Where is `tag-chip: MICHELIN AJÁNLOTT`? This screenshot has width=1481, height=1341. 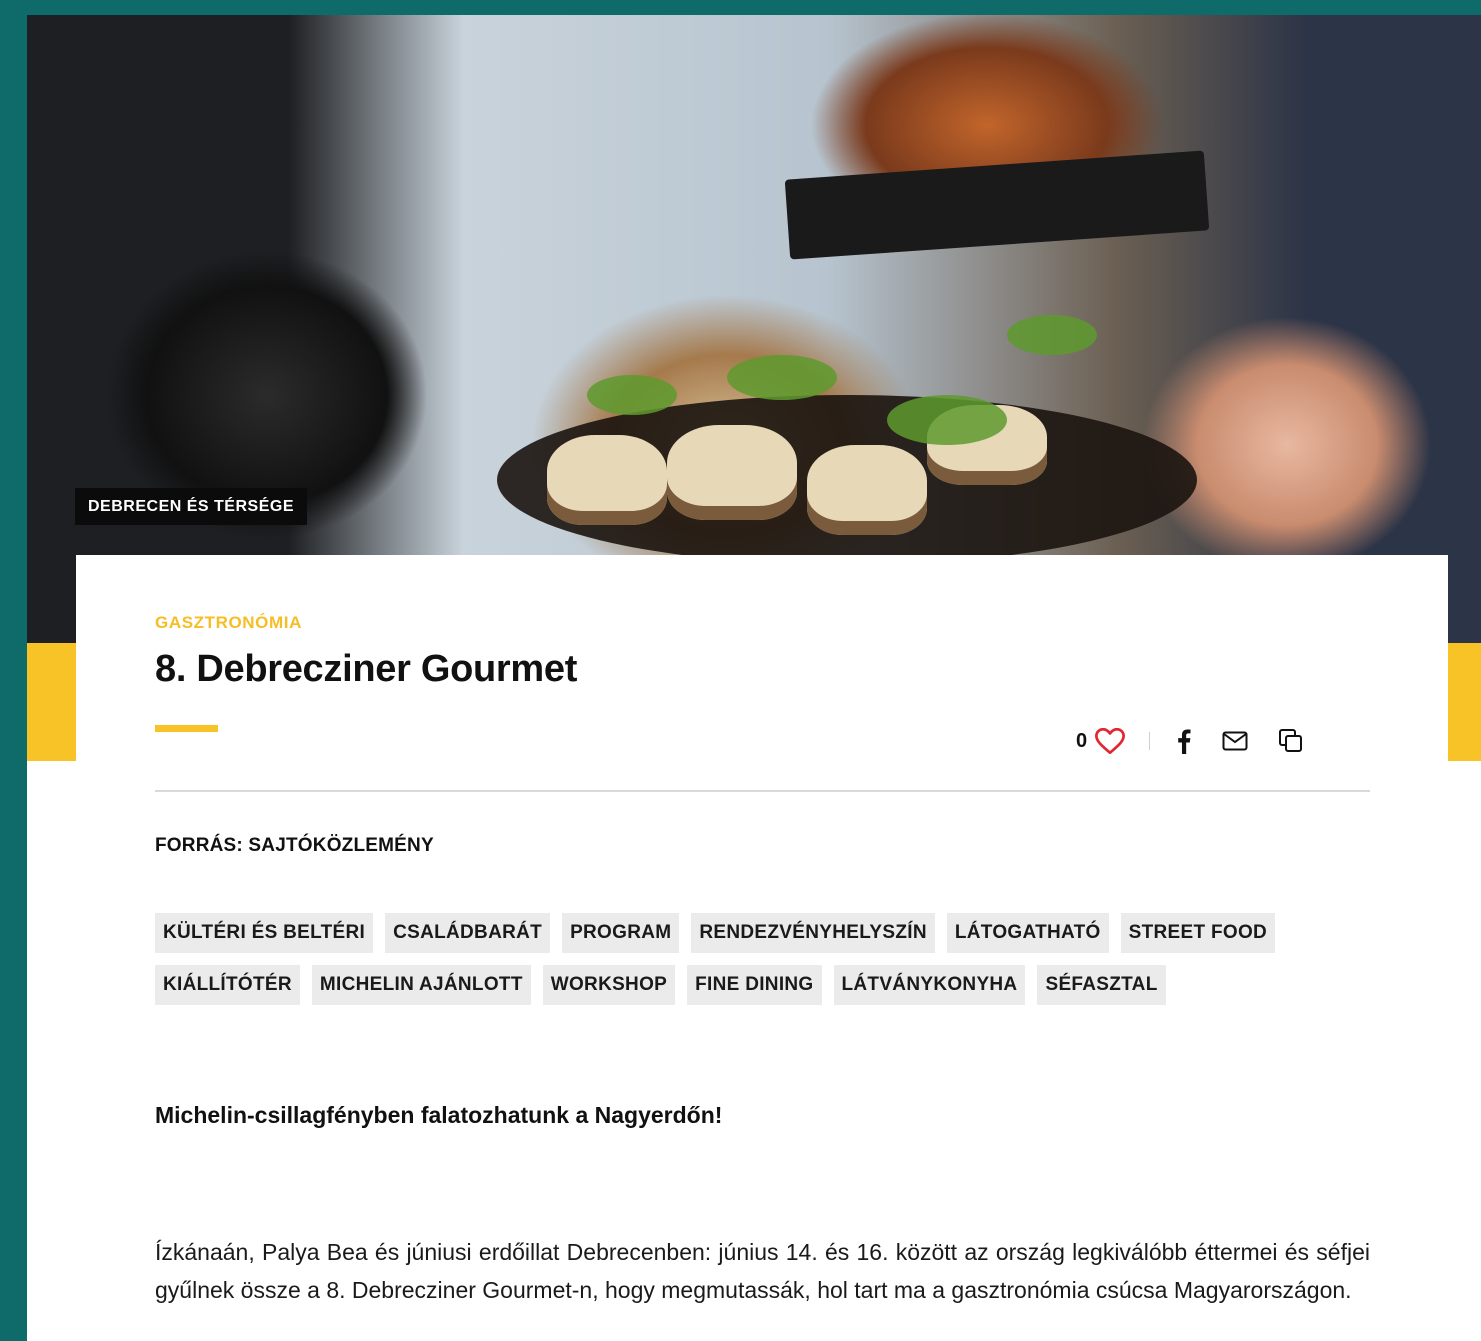
tag-chip: MICHELIN AJÁNLOTT is located at coordinates (421, 985).